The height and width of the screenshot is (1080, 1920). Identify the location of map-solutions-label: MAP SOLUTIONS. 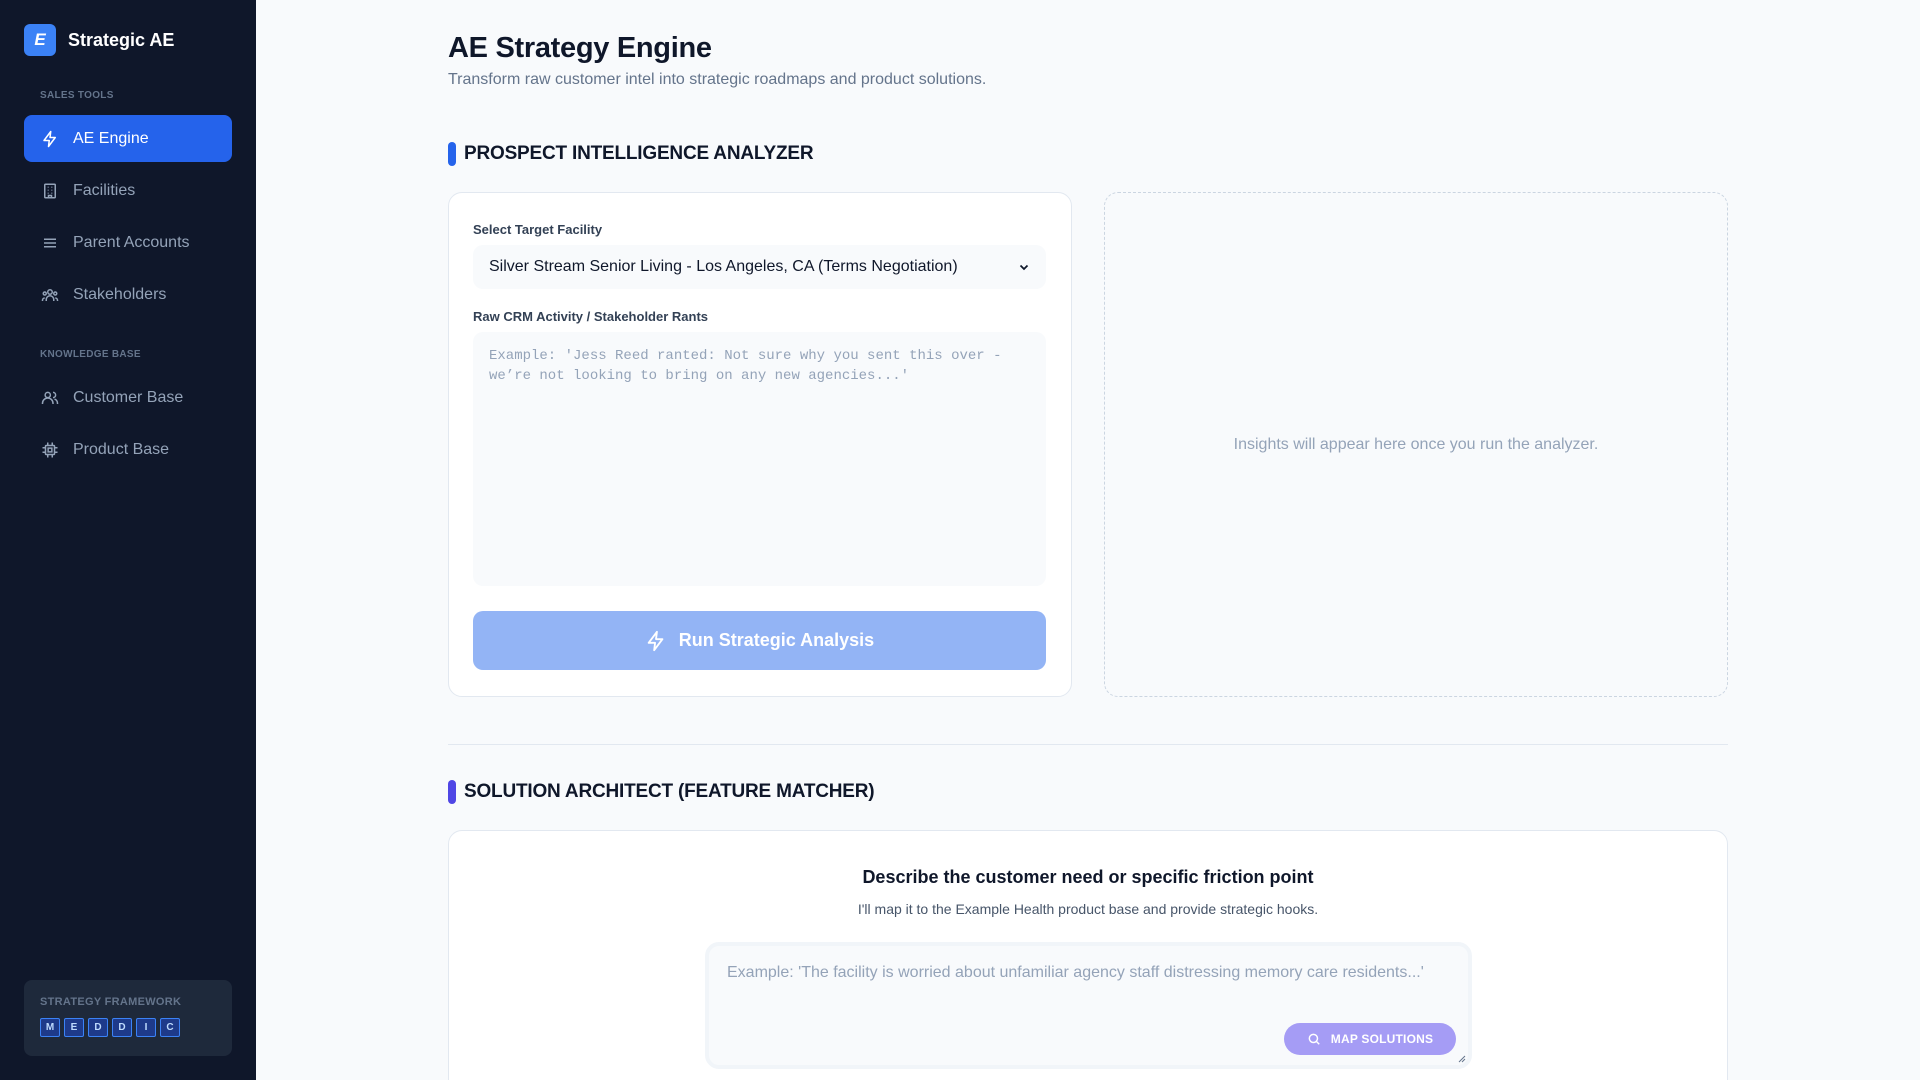
(1382, 1039).